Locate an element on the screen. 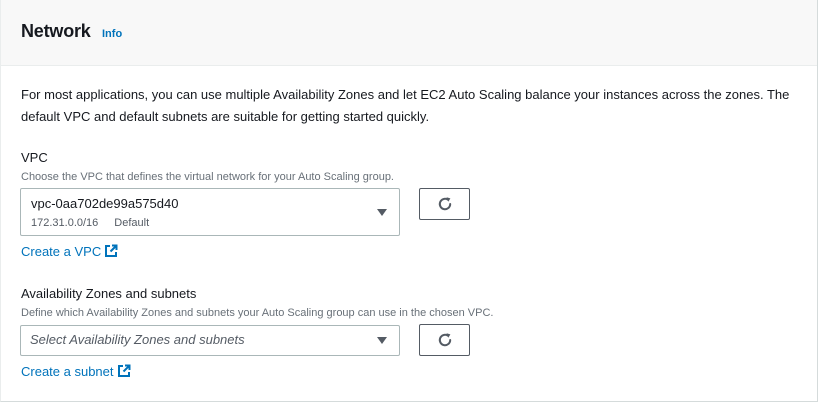 This screenshot has height=404, width=819. create-subnet-link: Create a subnet is located at coordinates (76, 371).